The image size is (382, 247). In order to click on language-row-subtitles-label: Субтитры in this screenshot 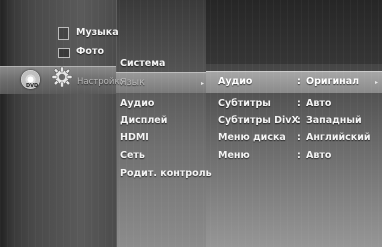, I will do `click(244, 104)`.